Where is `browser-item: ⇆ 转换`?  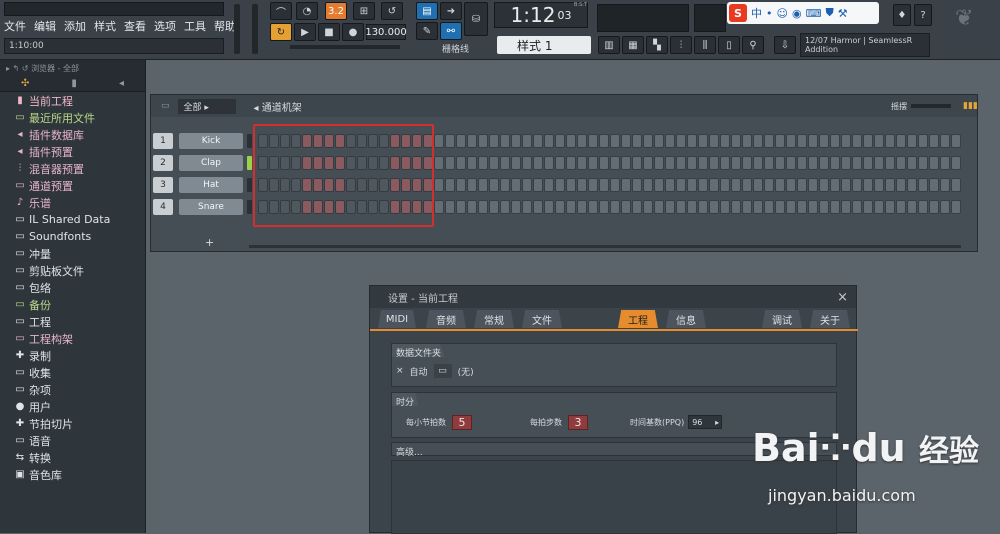
browser-item: ⇆ 转换 is located at coordinates (72, 457).